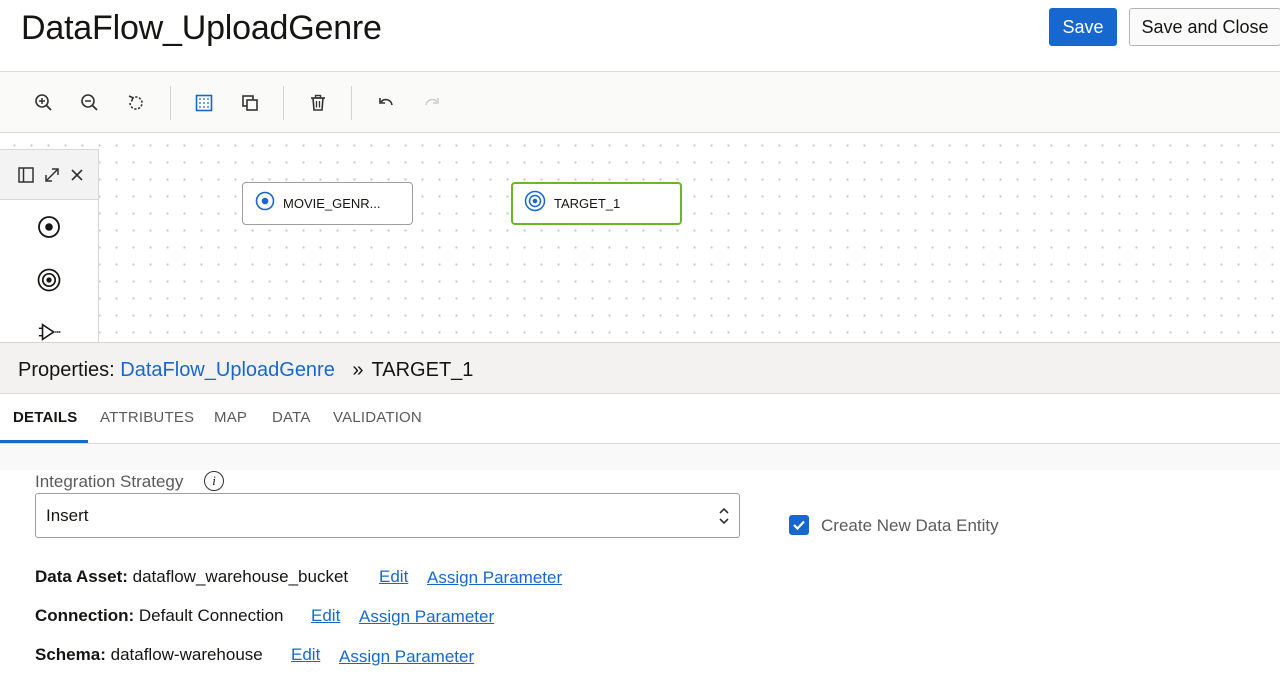 Image resolution: width=1280 pixels, height=696 pixels. I want to click on tab-details: DETAILS, so click(45, 417).